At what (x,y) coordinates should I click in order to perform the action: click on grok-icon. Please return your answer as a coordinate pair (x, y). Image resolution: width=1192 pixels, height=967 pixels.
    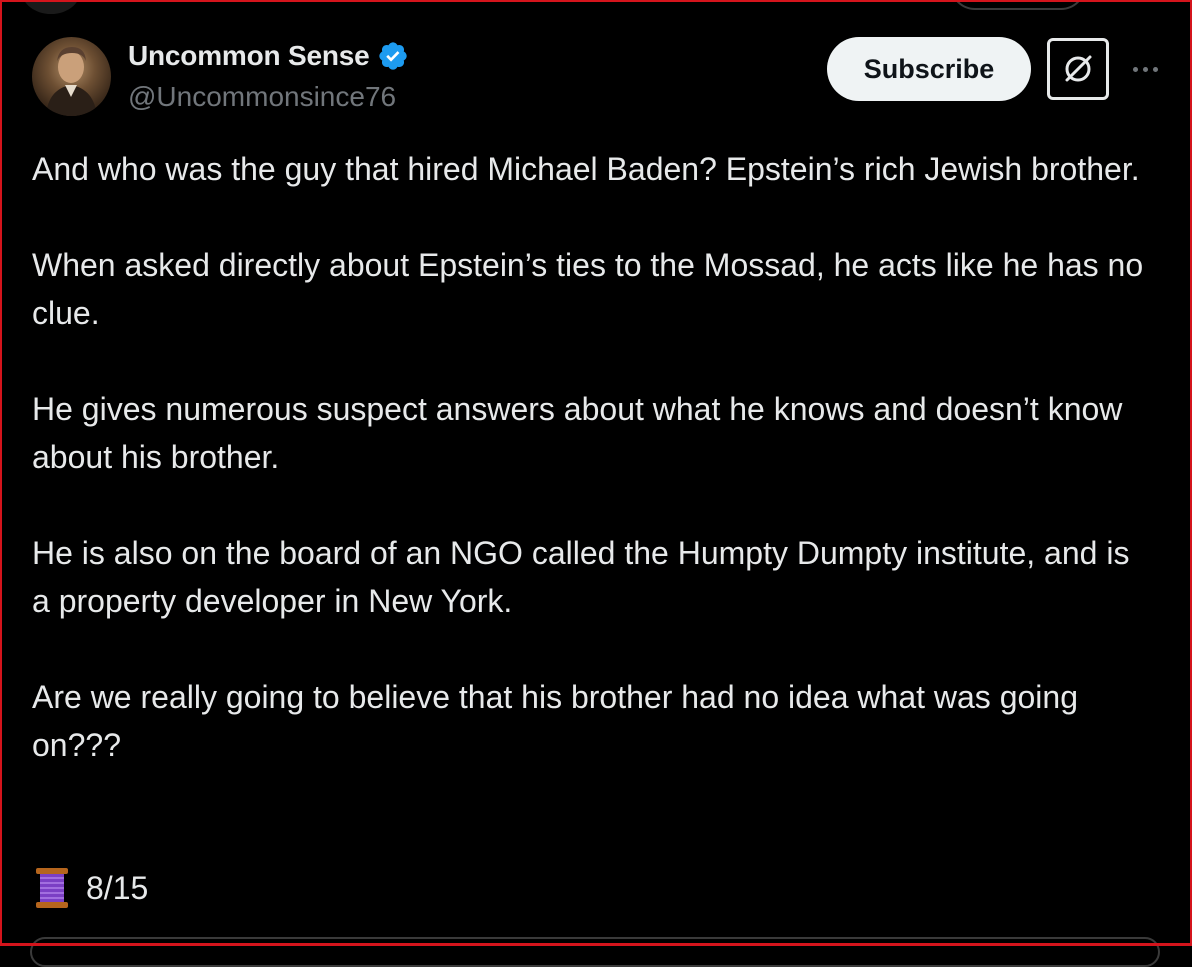
    Looking at the image, I should click on (1078, 68).